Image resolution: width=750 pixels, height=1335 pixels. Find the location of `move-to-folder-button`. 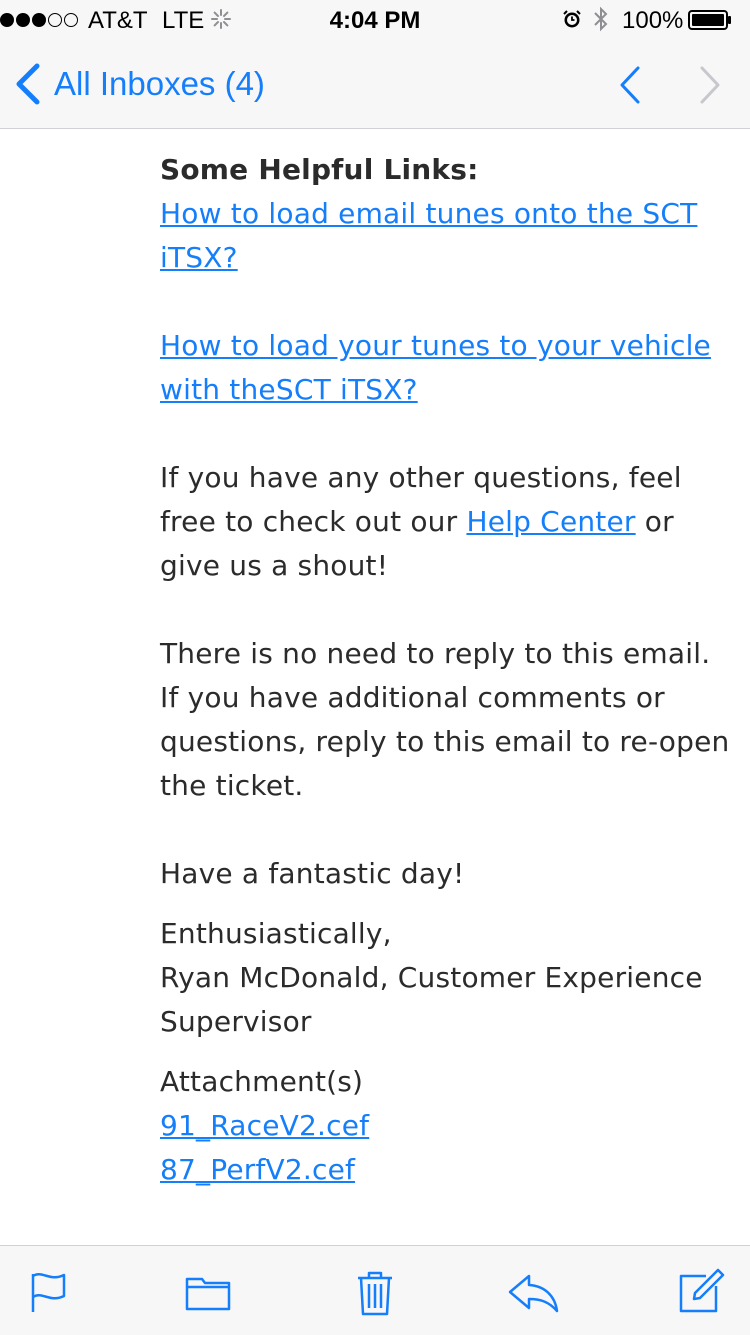

move-to-folder-button is located at coordinates (208, 1292).